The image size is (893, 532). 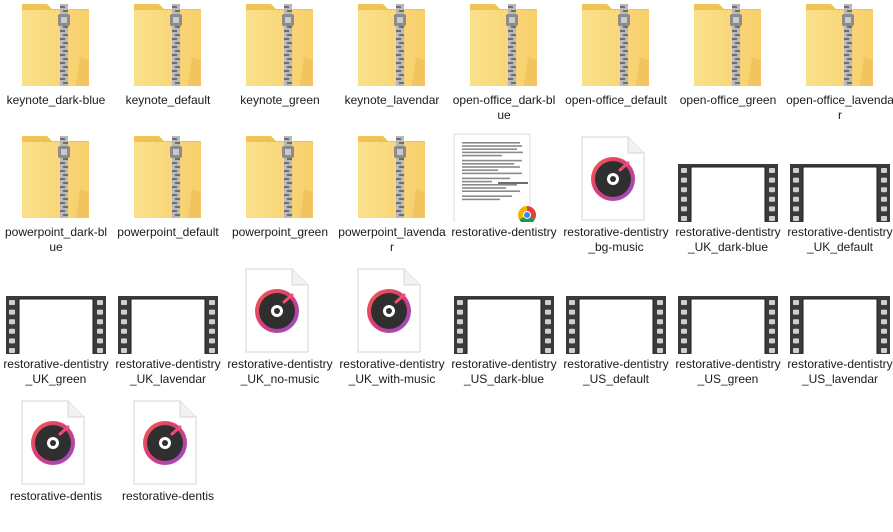 What do you see at coordinates (392, 100) in the screenshot?
I see `file-name-label: keynote_lavendar` at bounding box center [392, 100].